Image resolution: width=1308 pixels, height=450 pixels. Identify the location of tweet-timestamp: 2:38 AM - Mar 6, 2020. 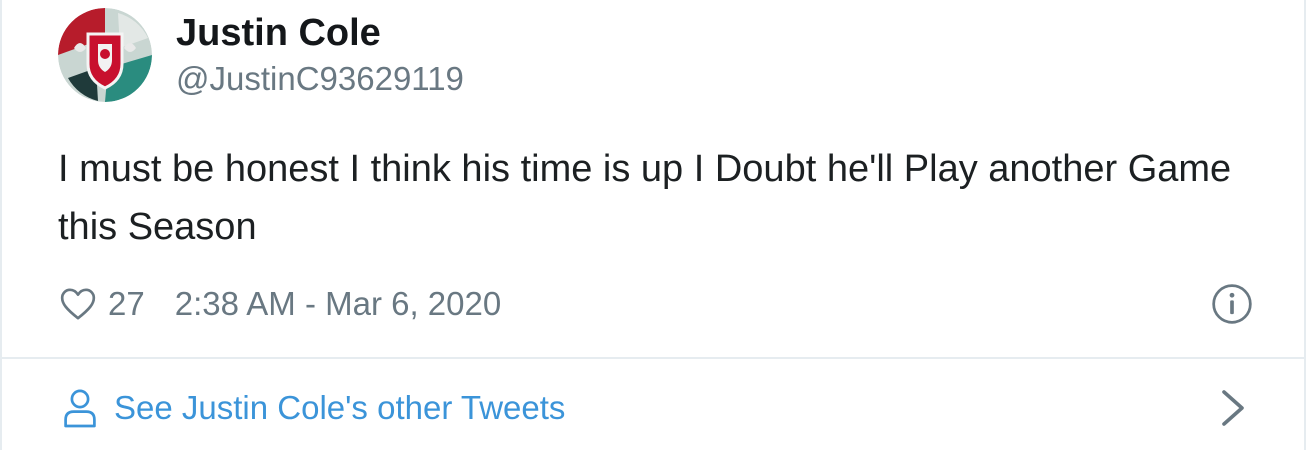
(338, 304).